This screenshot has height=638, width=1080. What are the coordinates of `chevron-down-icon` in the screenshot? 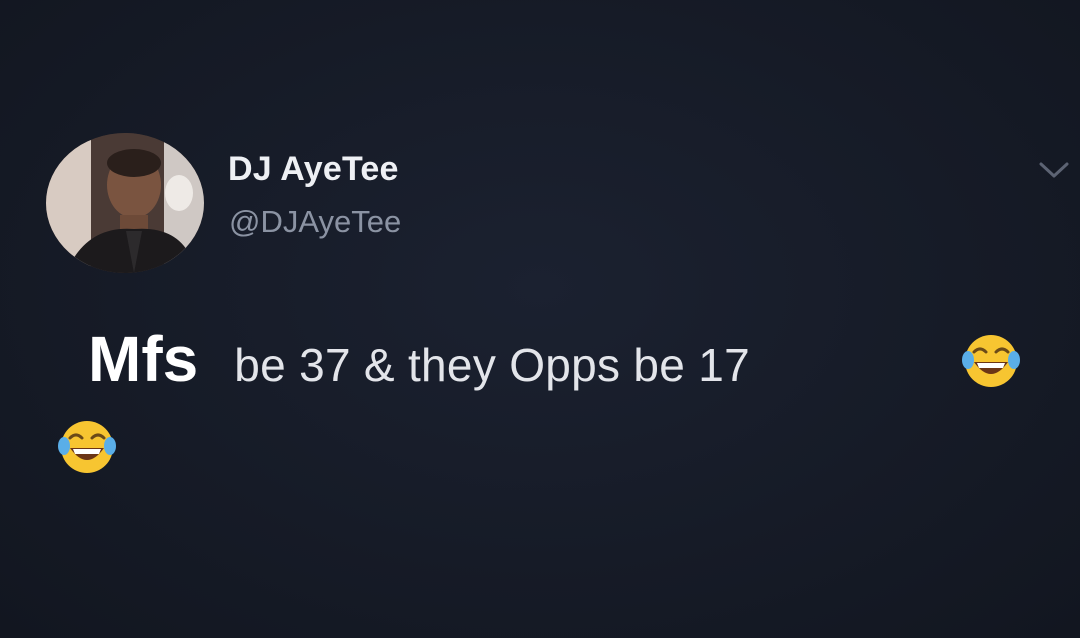 It's located at (1054, 170).